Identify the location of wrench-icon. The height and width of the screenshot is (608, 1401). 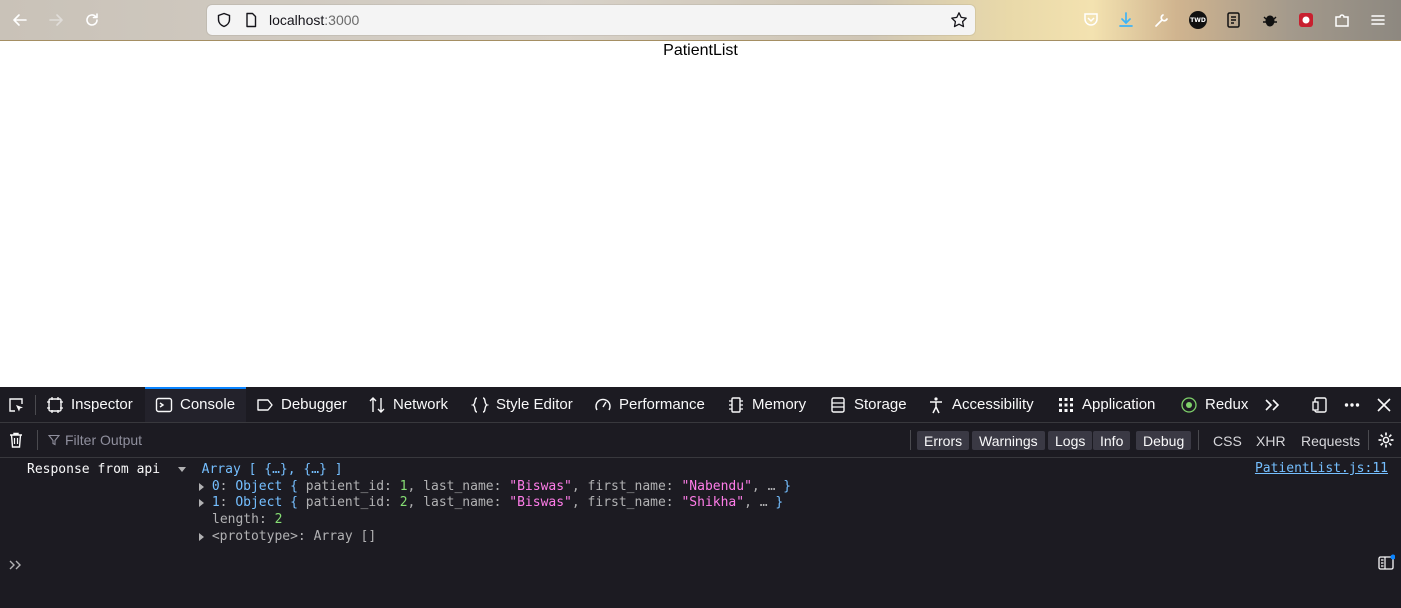
(1161, 20).